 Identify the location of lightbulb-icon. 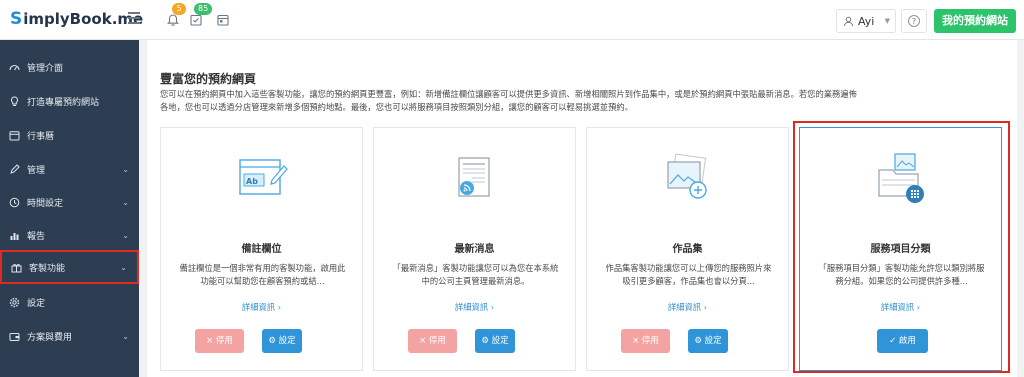
(14, 101).